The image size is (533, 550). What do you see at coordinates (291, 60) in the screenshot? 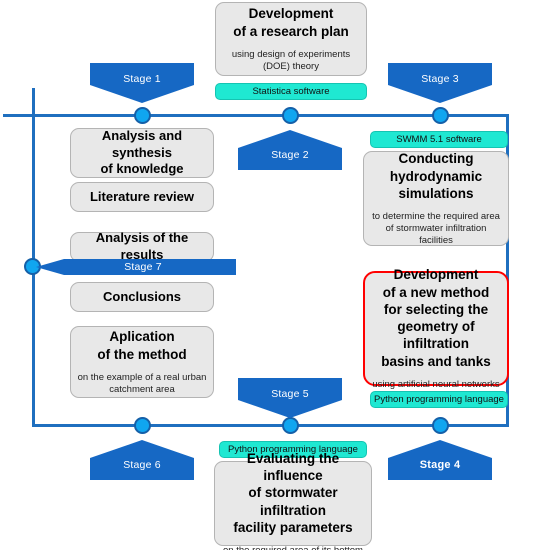
I see `box-research-plan-subtitle: using design of experiments (DOE) theory` at bounding box center [291, 60].